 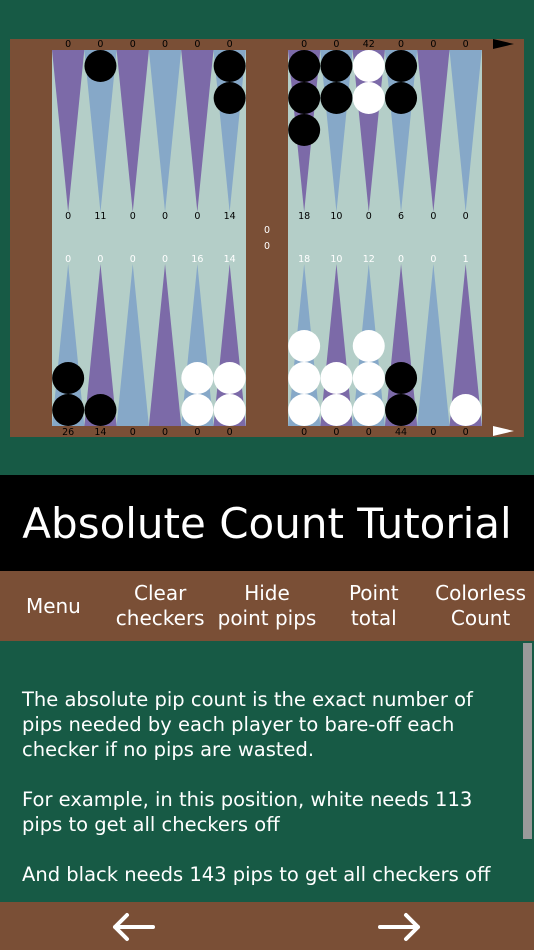 What do you see at coordinates (100, 432) in the screenshot?
I see `bottom-point-count-label: 14` at bounding box center [100, 432].